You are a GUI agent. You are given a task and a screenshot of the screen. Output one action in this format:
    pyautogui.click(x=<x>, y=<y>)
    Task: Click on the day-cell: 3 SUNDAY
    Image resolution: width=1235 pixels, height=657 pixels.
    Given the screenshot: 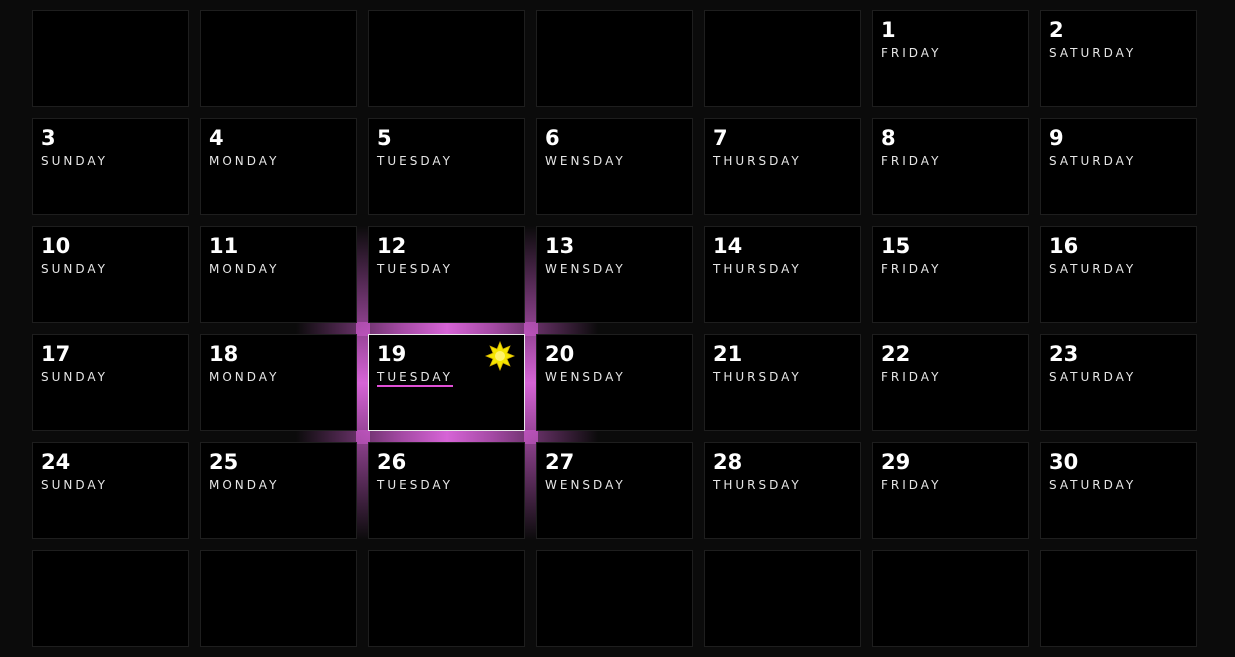 What is the action you would take?
    pyautogui.click(x=110, y=166)
    